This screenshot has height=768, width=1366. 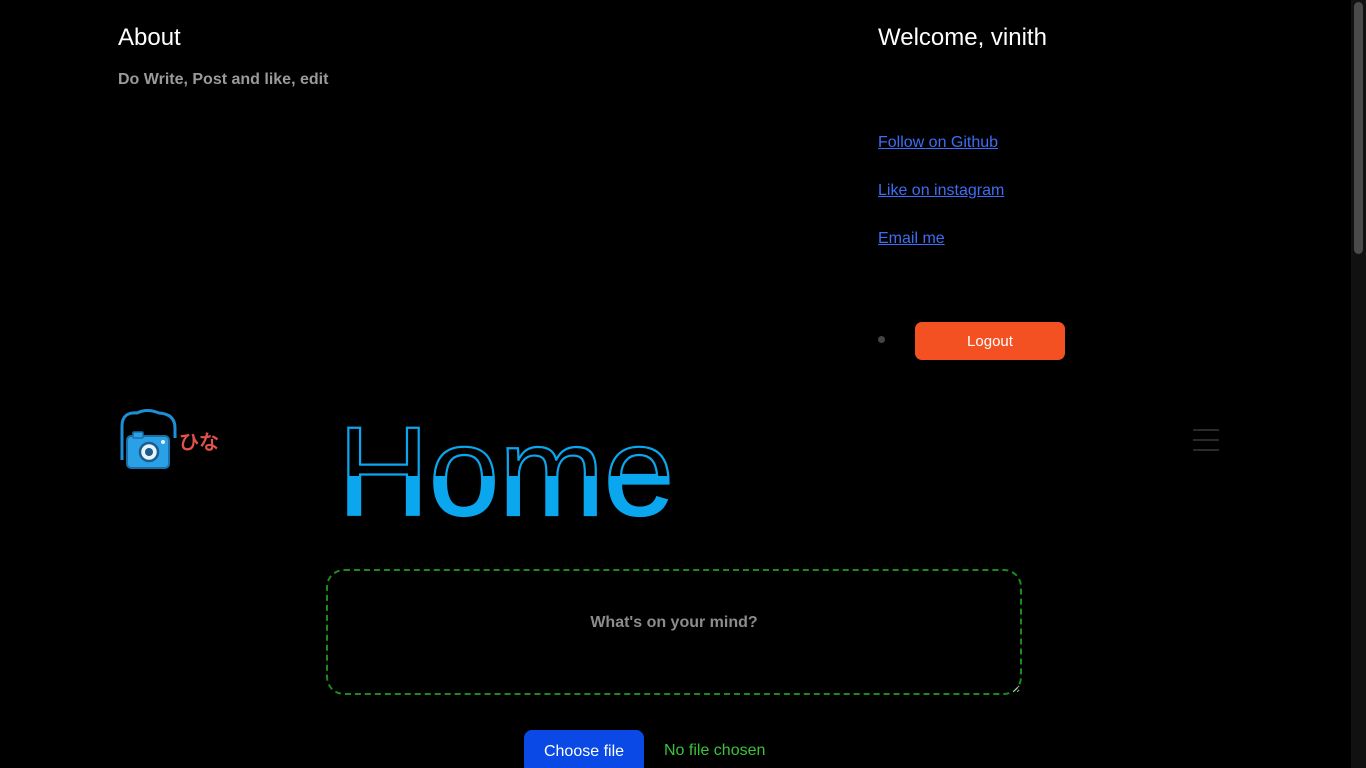 I want to click on menu-toggle-button, so click(x=1206, y=440).